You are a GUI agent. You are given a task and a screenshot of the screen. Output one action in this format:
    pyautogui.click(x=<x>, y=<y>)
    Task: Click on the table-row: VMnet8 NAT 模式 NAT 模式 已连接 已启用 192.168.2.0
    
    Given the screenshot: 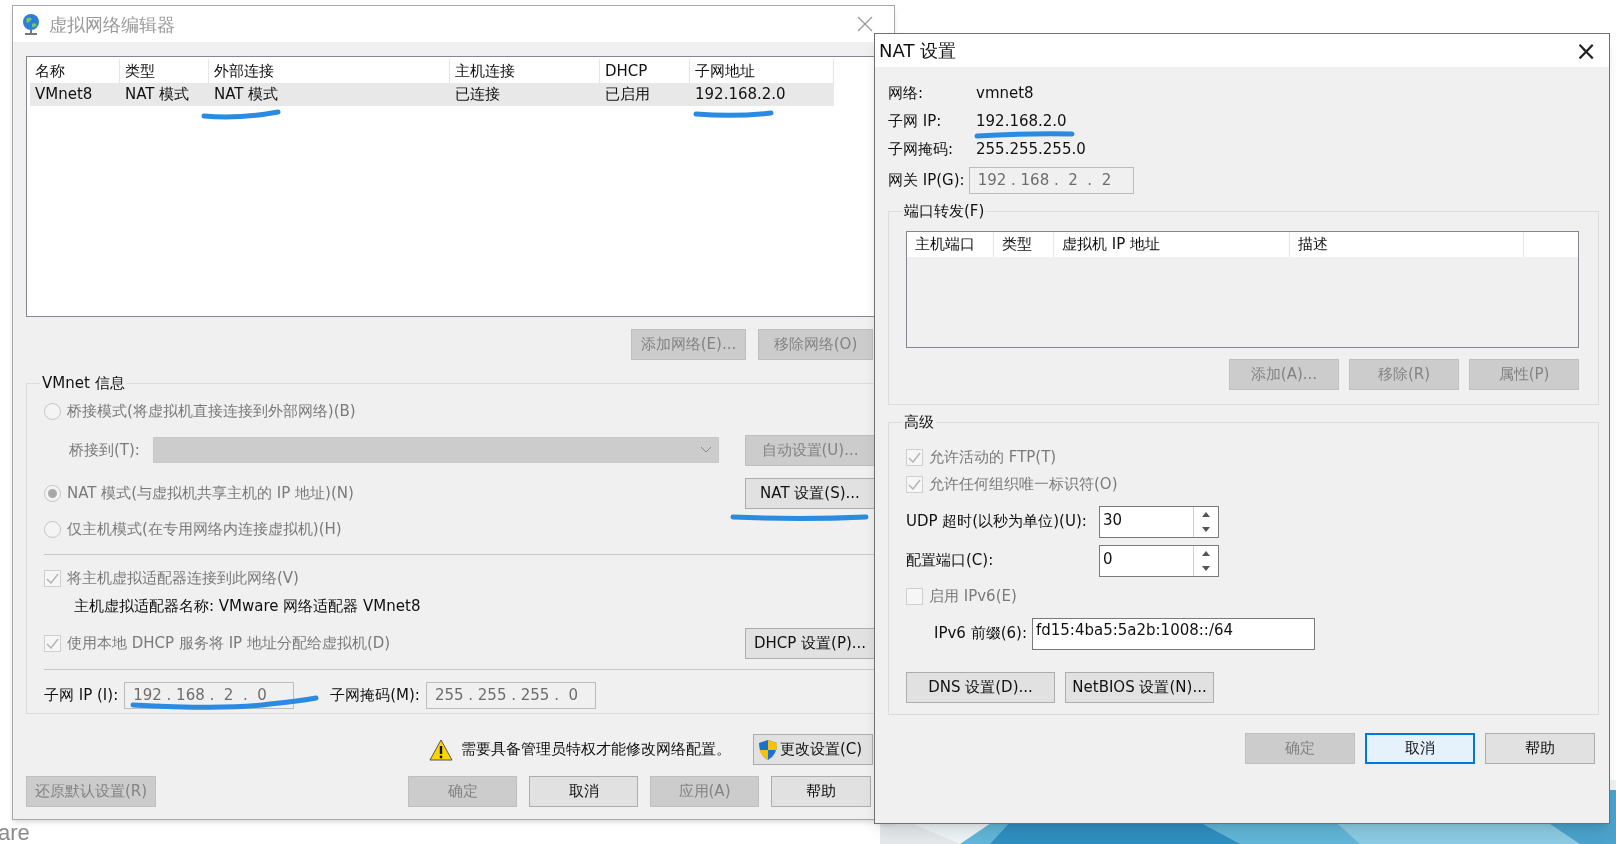 What is the action you would take?
    pyautogui.click(x=432, y=94)
    